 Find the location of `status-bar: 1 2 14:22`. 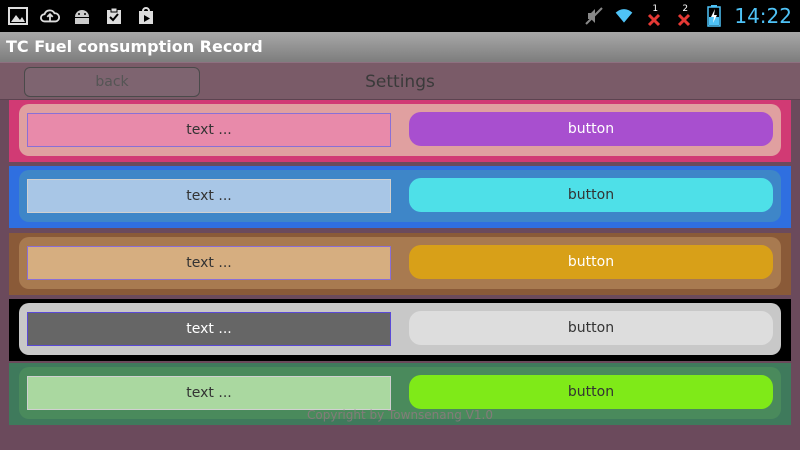

status-bar: 1 2 14:22 is located at coordinates (400, 16).